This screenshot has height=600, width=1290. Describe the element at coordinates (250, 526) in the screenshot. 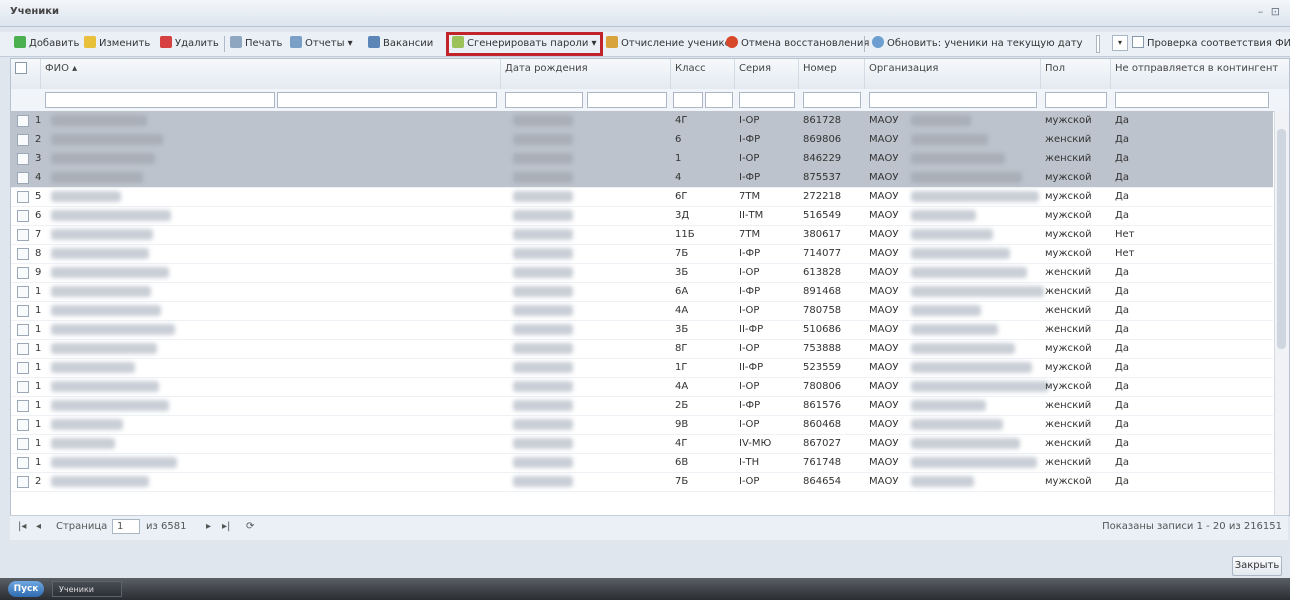

I see `refresh-grid-icon: ⟳` at that location.